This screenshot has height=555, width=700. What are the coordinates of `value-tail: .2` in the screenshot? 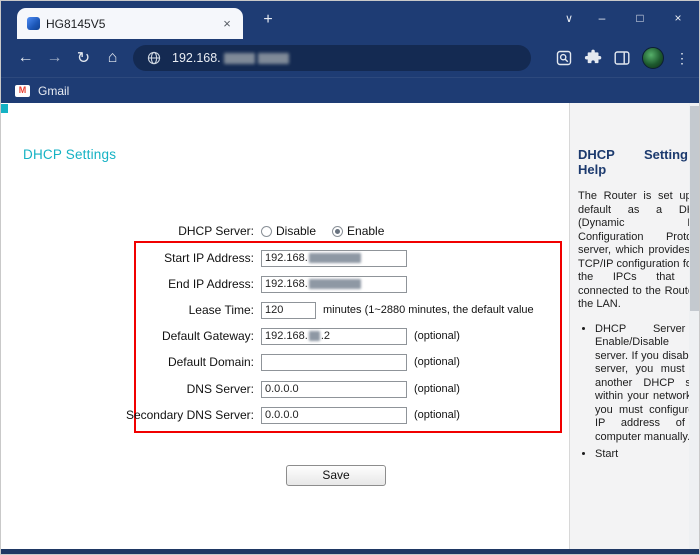 It's located at (325, 336).